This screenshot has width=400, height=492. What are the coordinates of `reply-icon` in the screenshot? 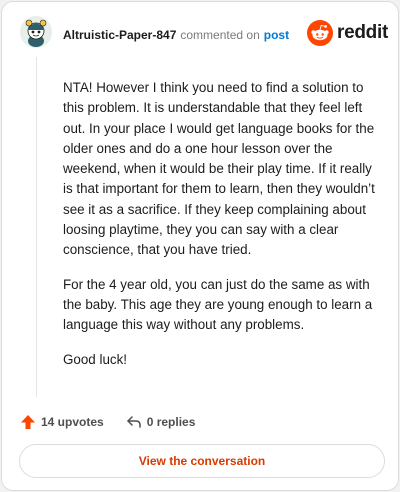 It's located at (133, 422).